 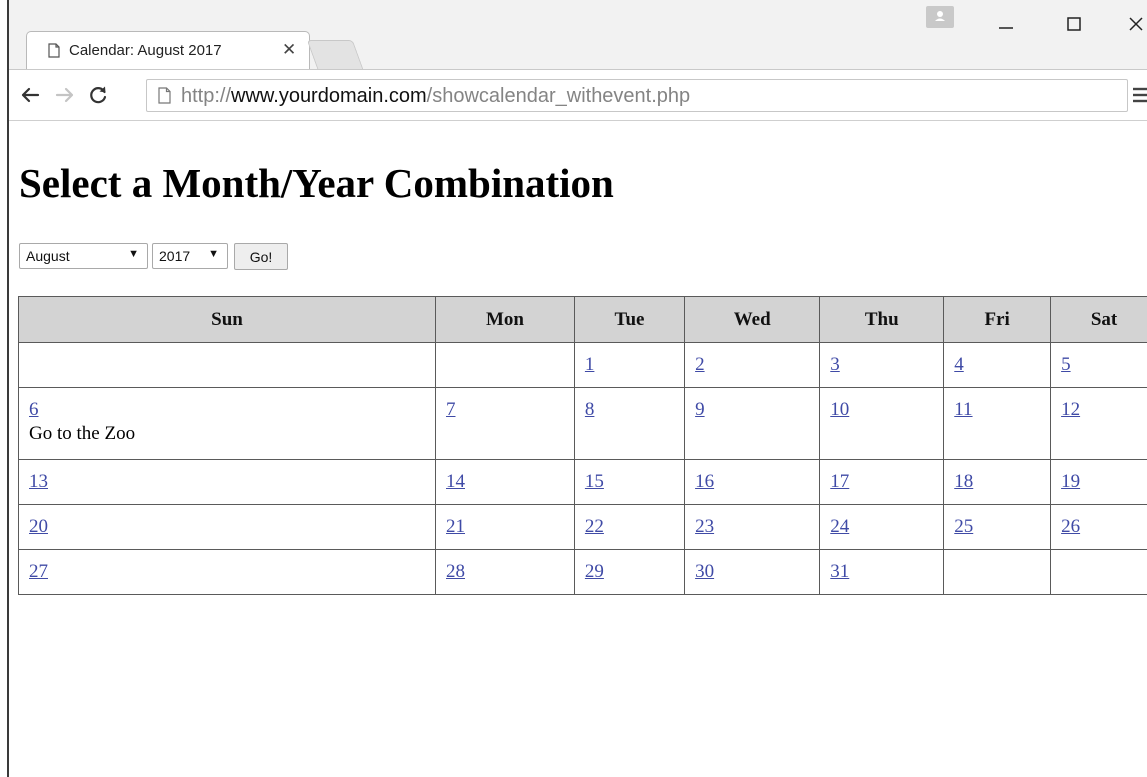 What do you see at coordinates (316, 183) in the screenshot?
I see `page-title: Select a Month/Year Combination` at bounding box center [316, 183].